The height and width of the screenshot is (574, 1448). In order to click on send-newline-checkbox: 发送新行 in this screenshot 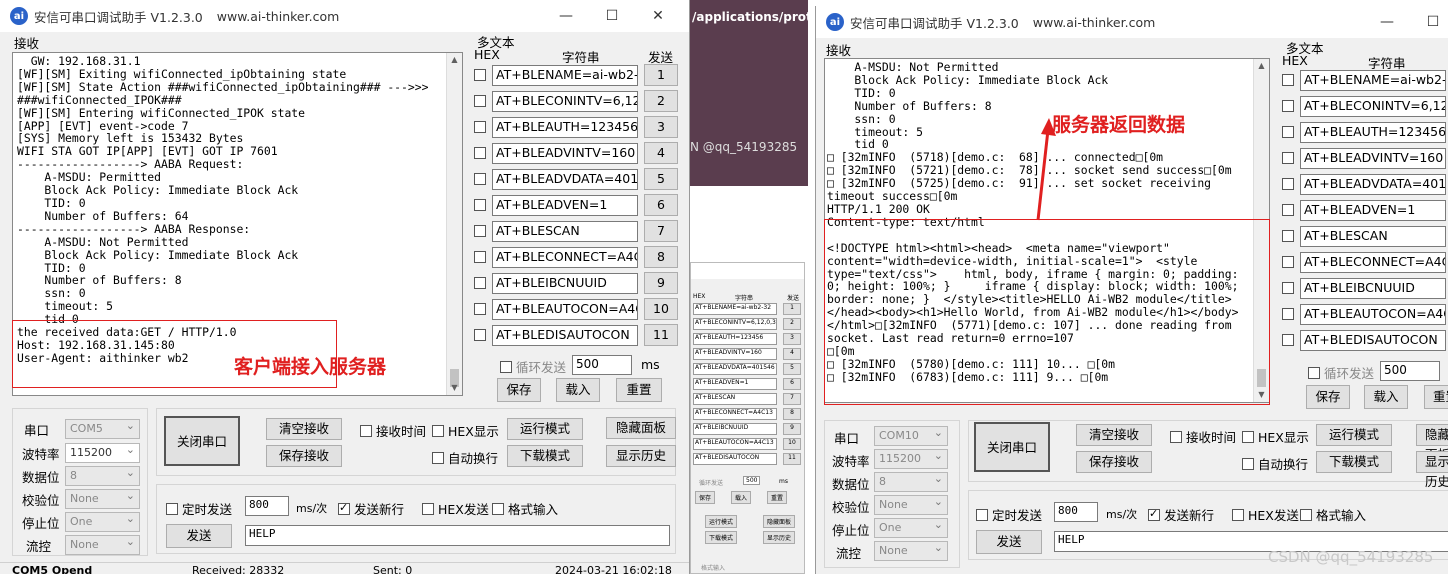, I will do `click(1181, 514)`.